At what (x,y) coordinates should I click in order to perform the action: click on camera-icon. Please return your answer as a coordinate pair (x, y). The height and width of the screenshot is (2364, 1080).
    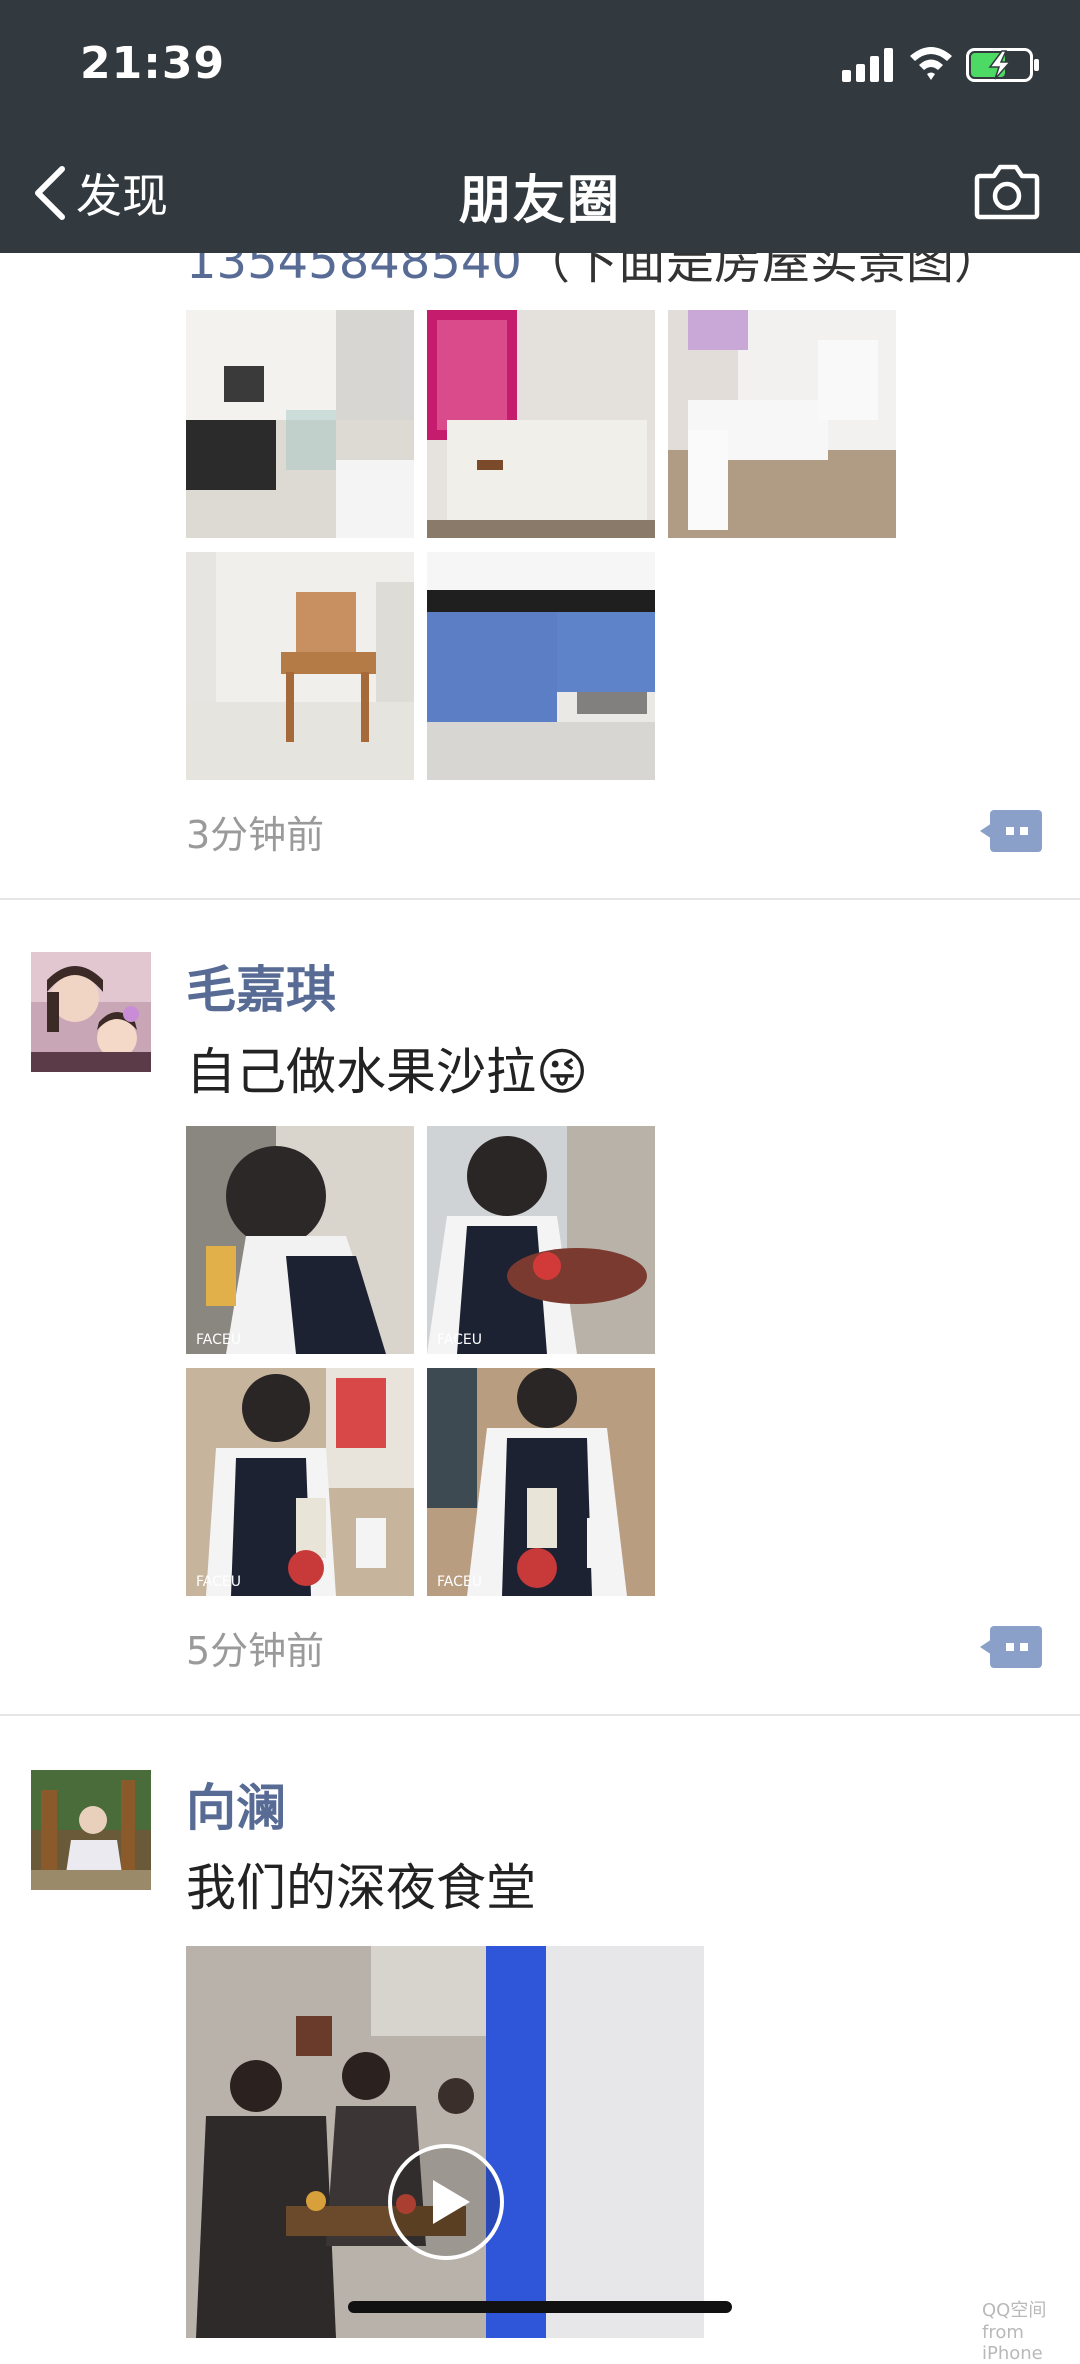
    Looking at the image, I should click on (1007, 191).